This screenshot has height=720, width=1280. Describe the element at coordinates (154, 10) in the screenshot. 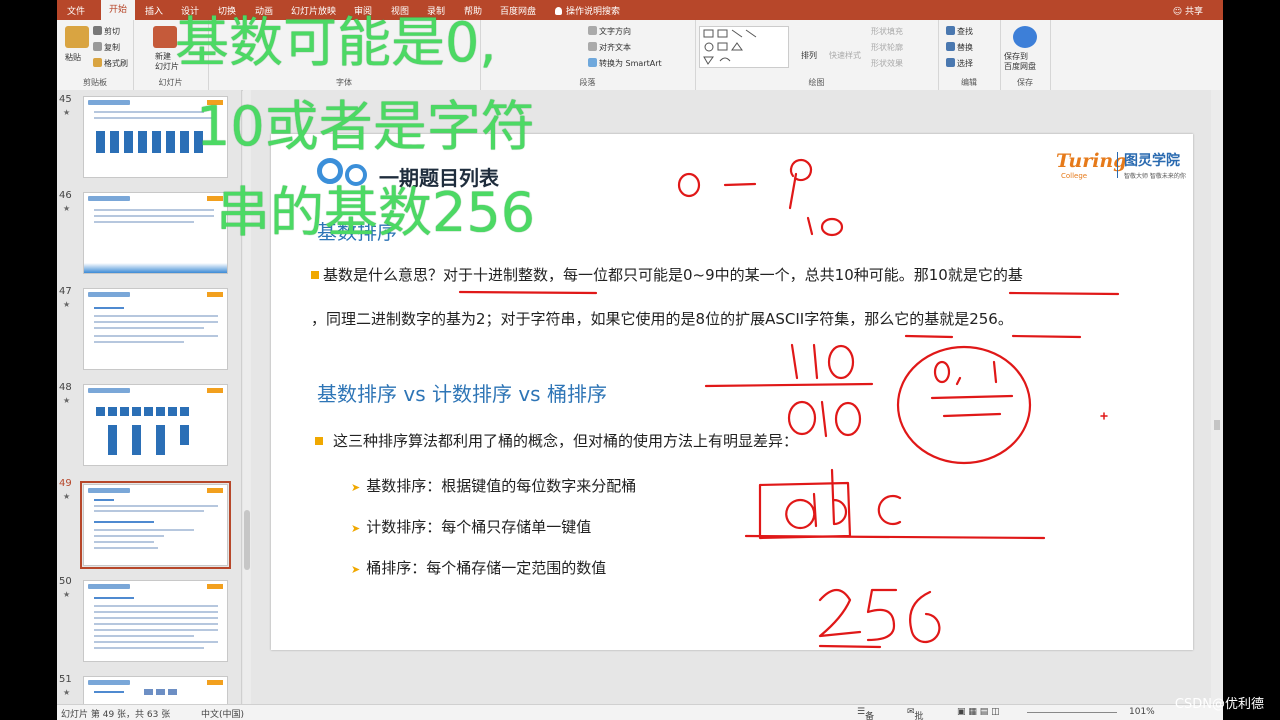

I see `tab-insert: 插入` at that location.